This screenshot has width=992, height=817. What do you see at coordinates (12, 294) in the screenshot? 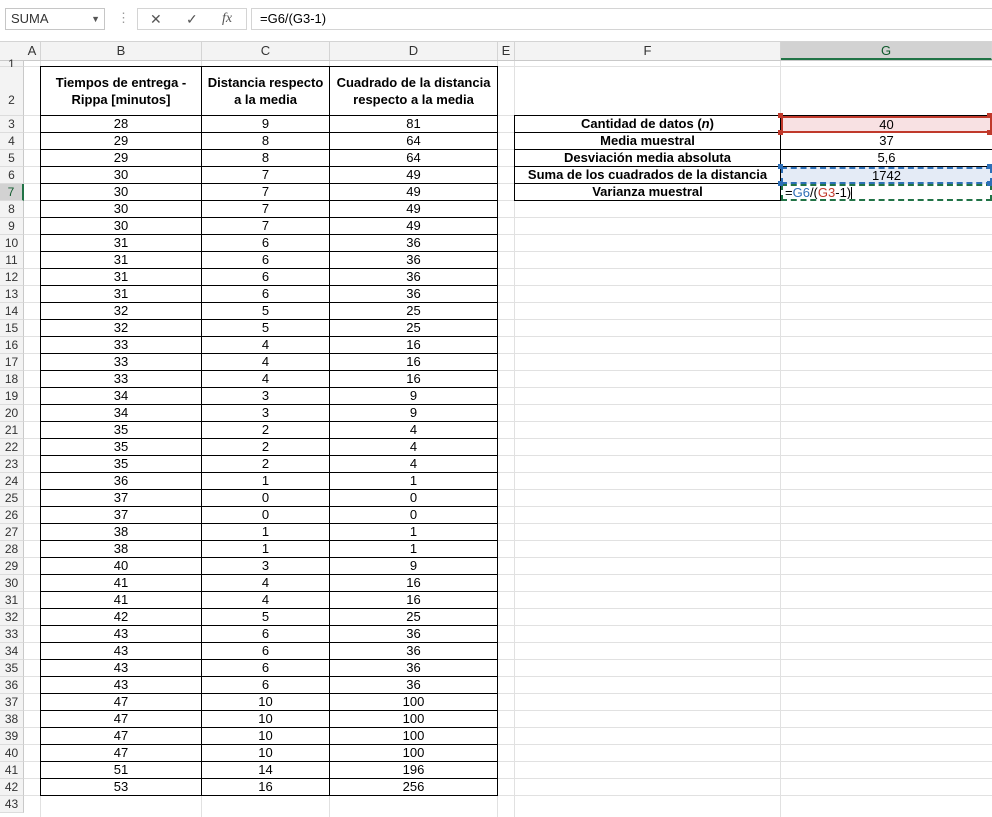
I see `row-header-13: 13` at bounding box center [12, 294].